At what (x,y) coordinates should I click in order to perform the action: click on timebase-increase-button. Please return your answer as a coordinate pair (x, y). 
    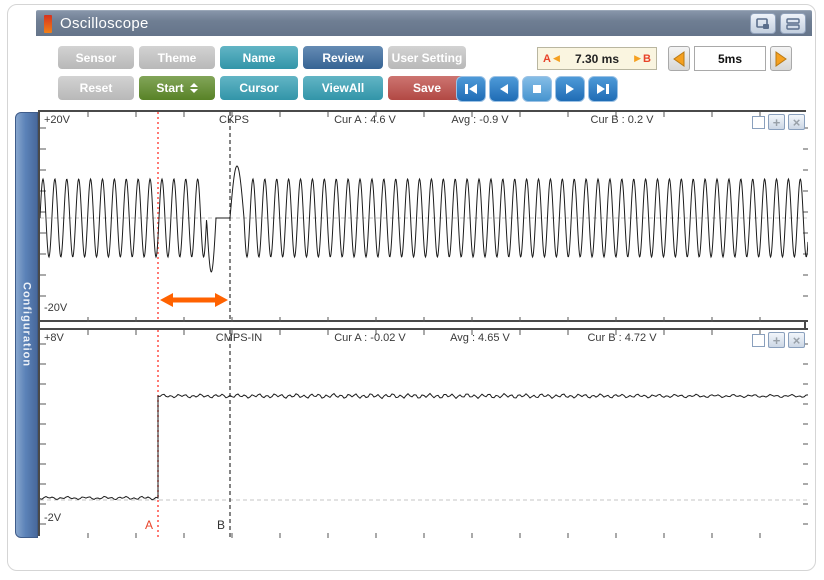
    Looking at the image, I should click on (781, 58).